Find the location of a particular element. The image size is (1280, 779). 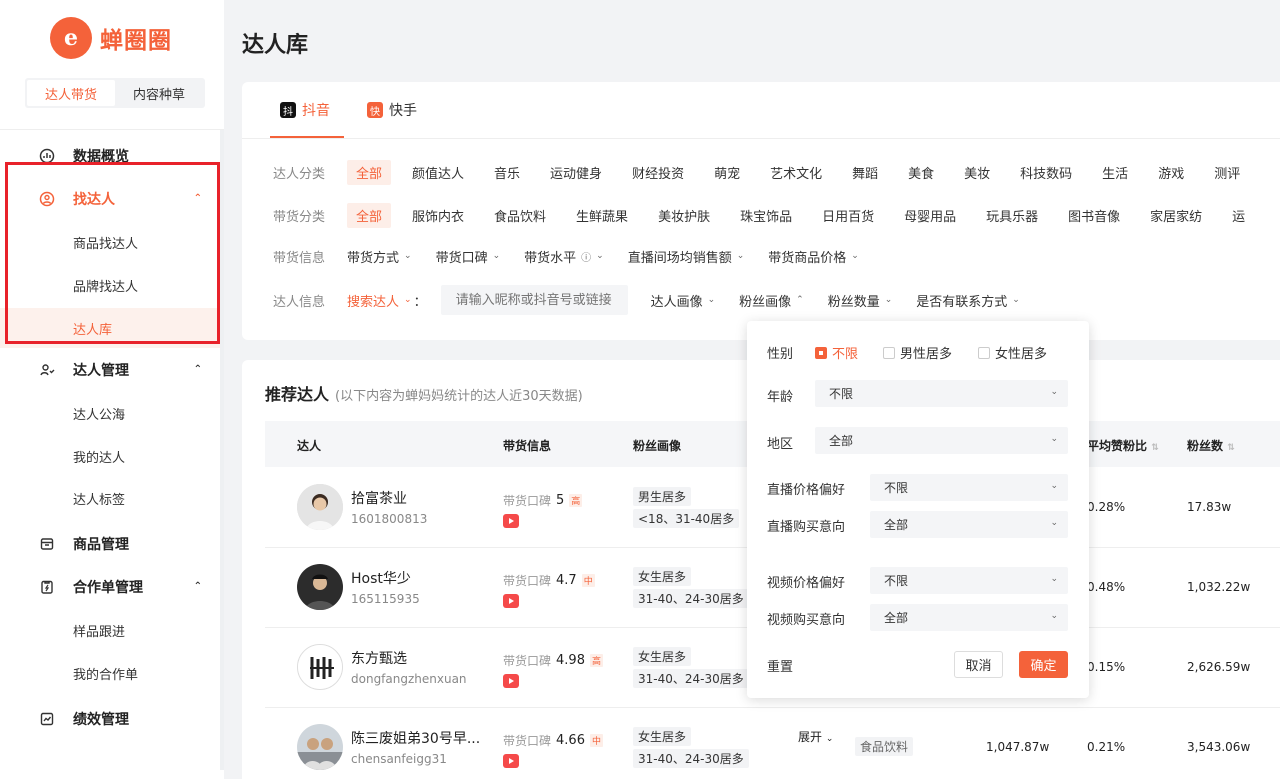

video-intent-select: 全部 ⌄ is located at coordinates (969, 617).